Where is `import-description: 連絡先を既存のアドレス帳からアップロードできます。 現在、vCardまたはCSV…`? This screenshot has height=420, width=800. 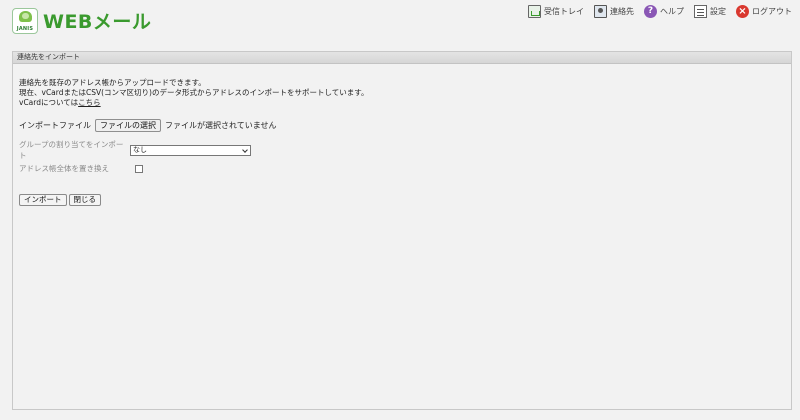
import-description: 連絡先を既存のアドレス帳からアップロードできます。 現在、vCardまたはCSV… is located at coordinates (402, 93).